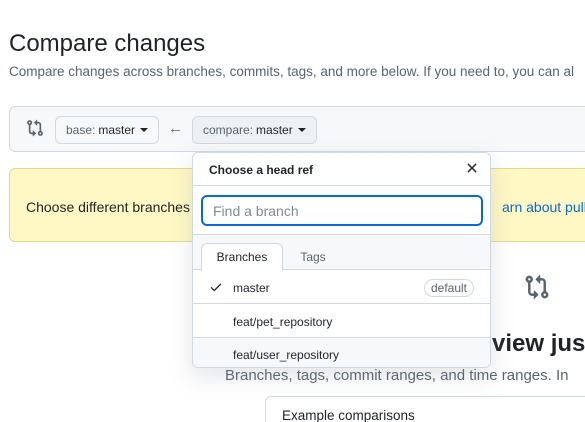 The width and height of the screenshot is (585, 422). What do you see at coordinates (242, 257) in the screenshot?
I see `tab-branches: Branches` at bounding box center [242, 257].